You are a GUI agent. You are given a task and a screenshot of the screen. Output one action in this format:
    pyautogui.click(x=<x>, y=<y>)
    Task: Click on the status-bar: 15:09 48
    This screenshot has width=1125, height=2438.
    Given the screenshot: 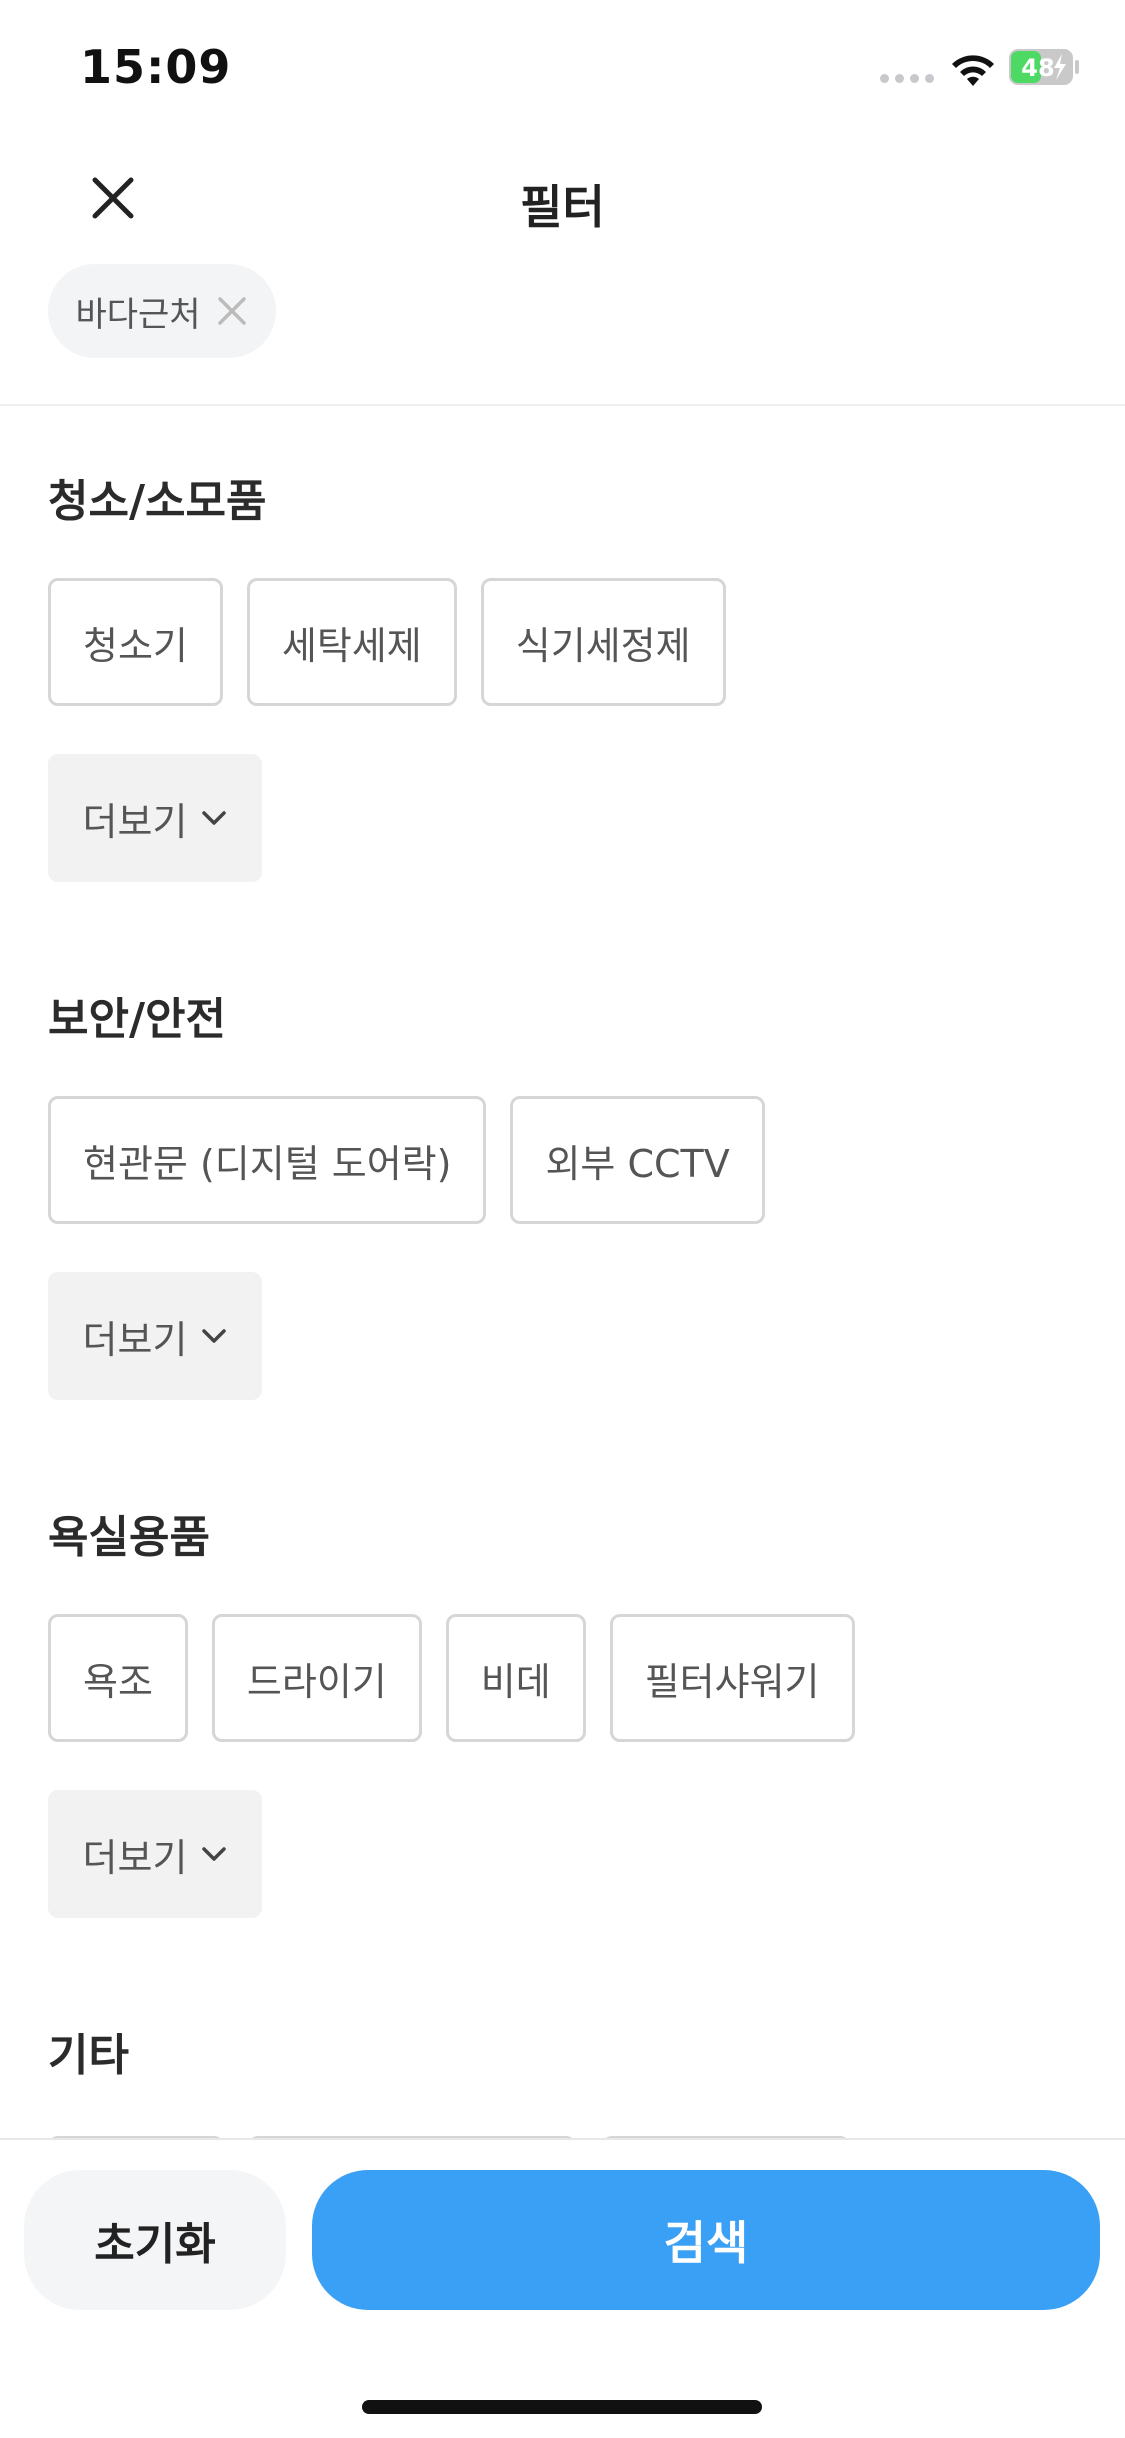 What is the action you would take?
    pyautogui.click(x=562, y=67)
    